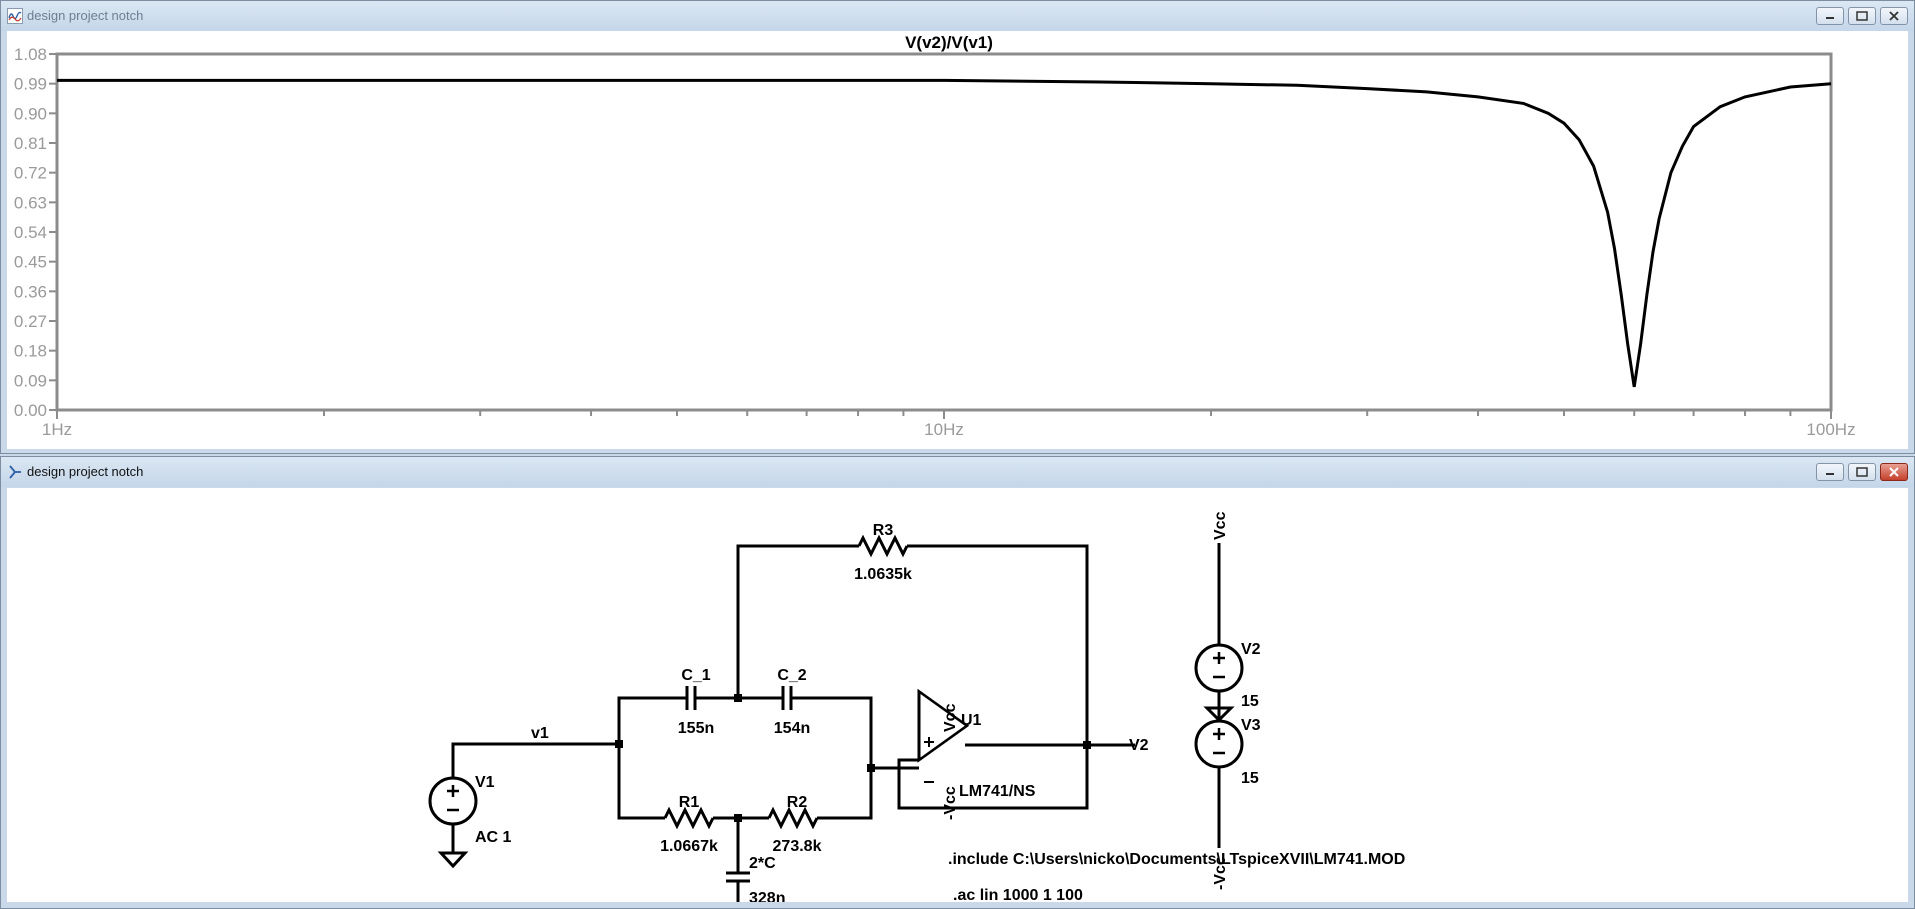 This screenshot has width=1915, height=909. Describe the element at coordinates (738, 877) in the screenshot. I see `capacitor-c3` at that location.